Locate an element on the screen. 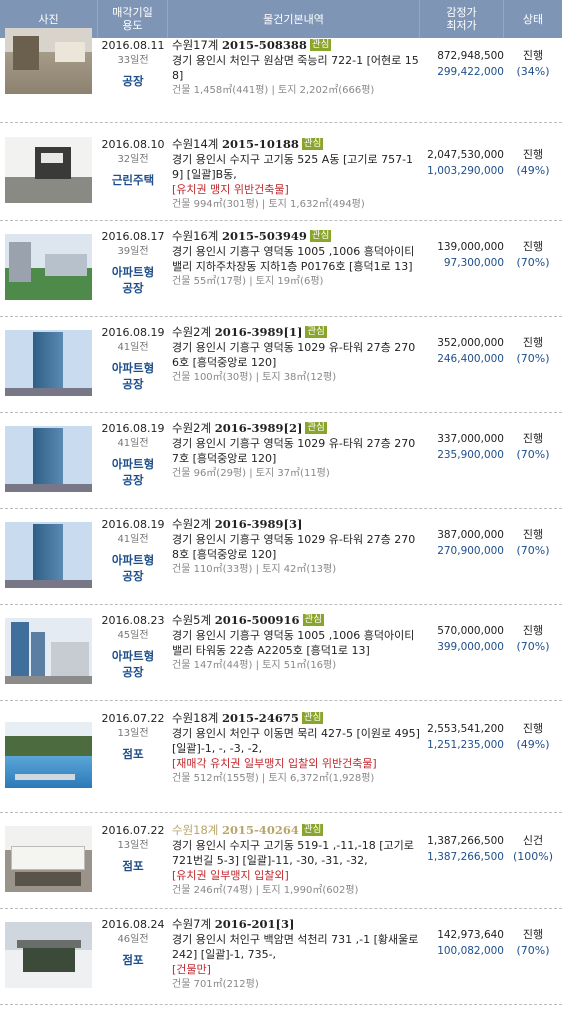  case-number: 2015-24675 is located at coordinates (260, 718).